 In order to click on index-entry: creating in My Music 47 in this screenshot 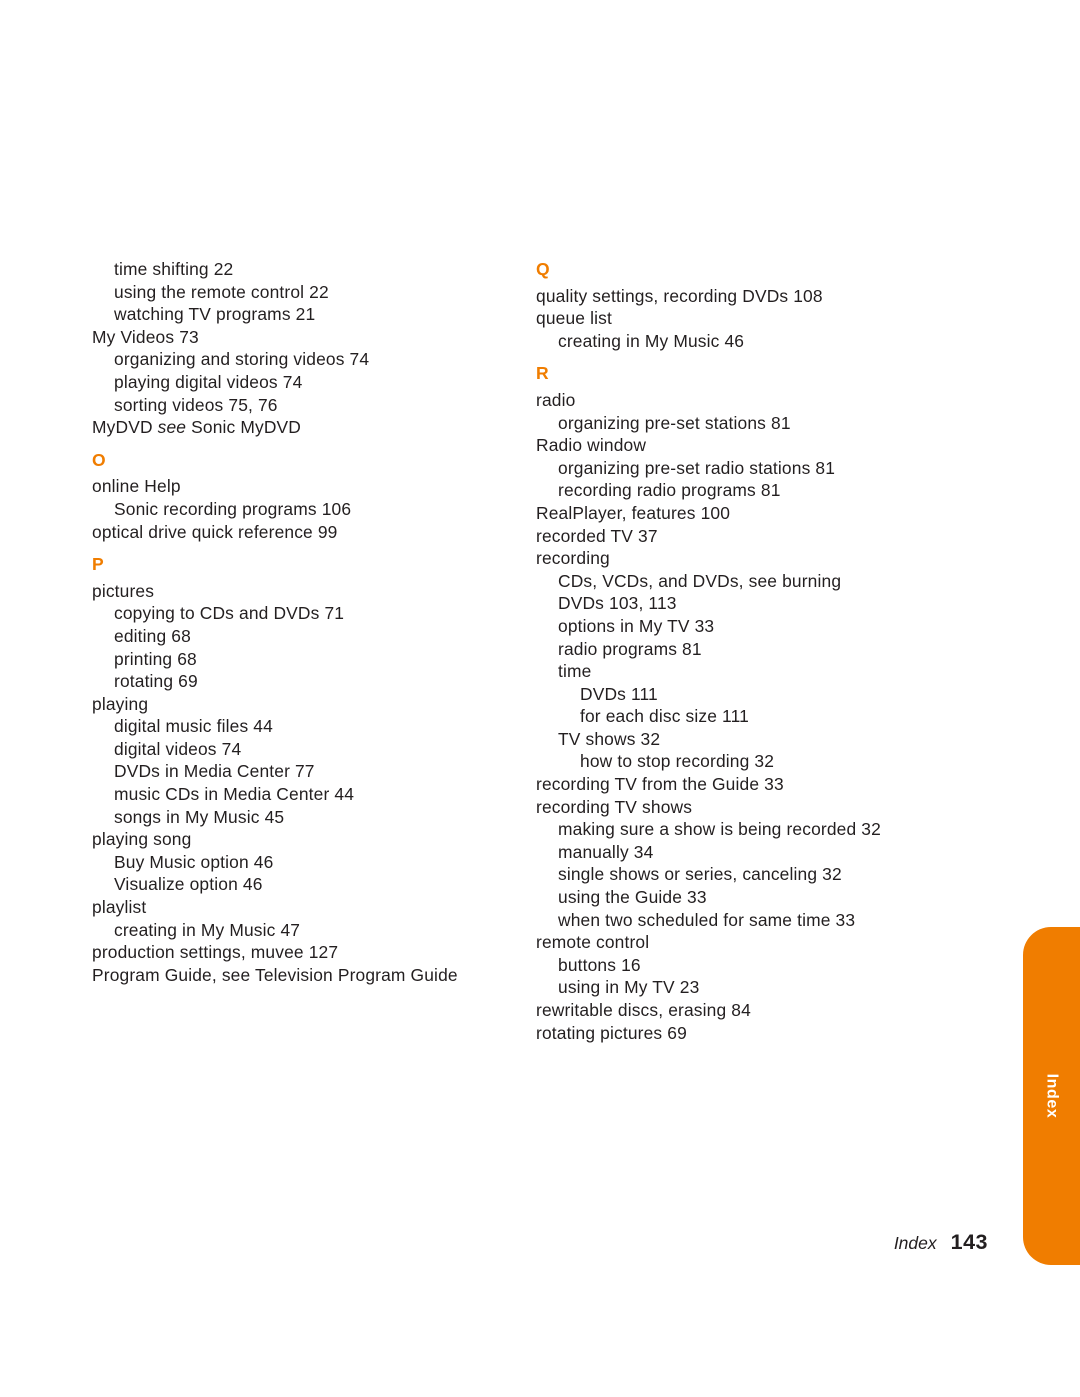, I will do `click(207, 929)`.